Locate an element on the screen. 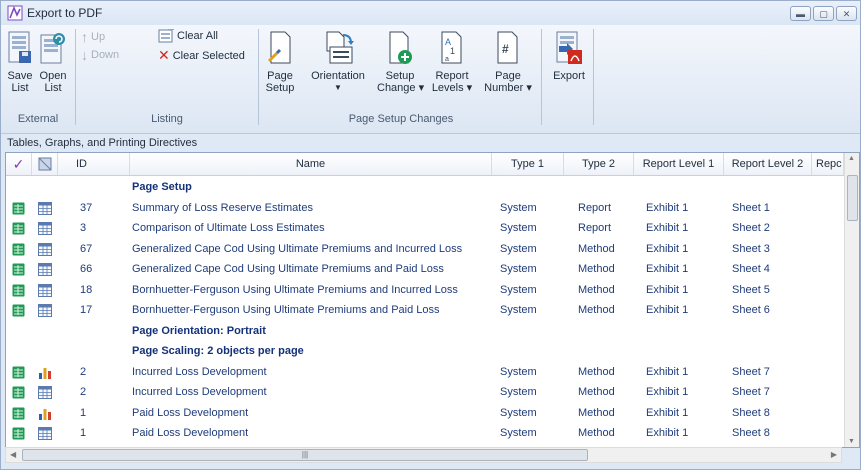  save-list-button: Save List is located at coordinates (20, 62).